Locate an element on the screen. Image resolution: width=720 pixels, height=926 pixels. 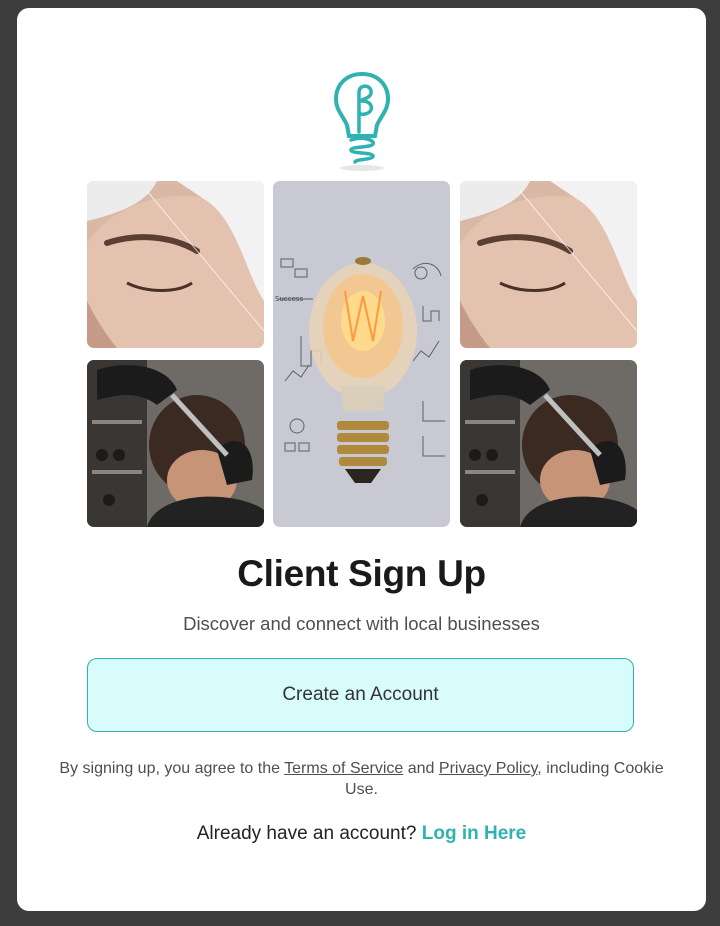
login-prompt-text: Already have an account? is located at coordinates (306, 833).